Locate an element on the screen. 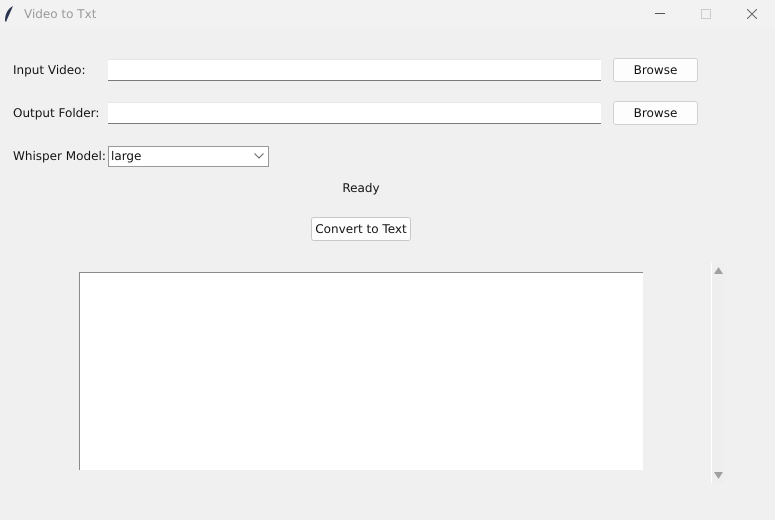 The height and width of the screenshot is (520, 775). field-label: Output Folder: is located at coordinates (56, 113).